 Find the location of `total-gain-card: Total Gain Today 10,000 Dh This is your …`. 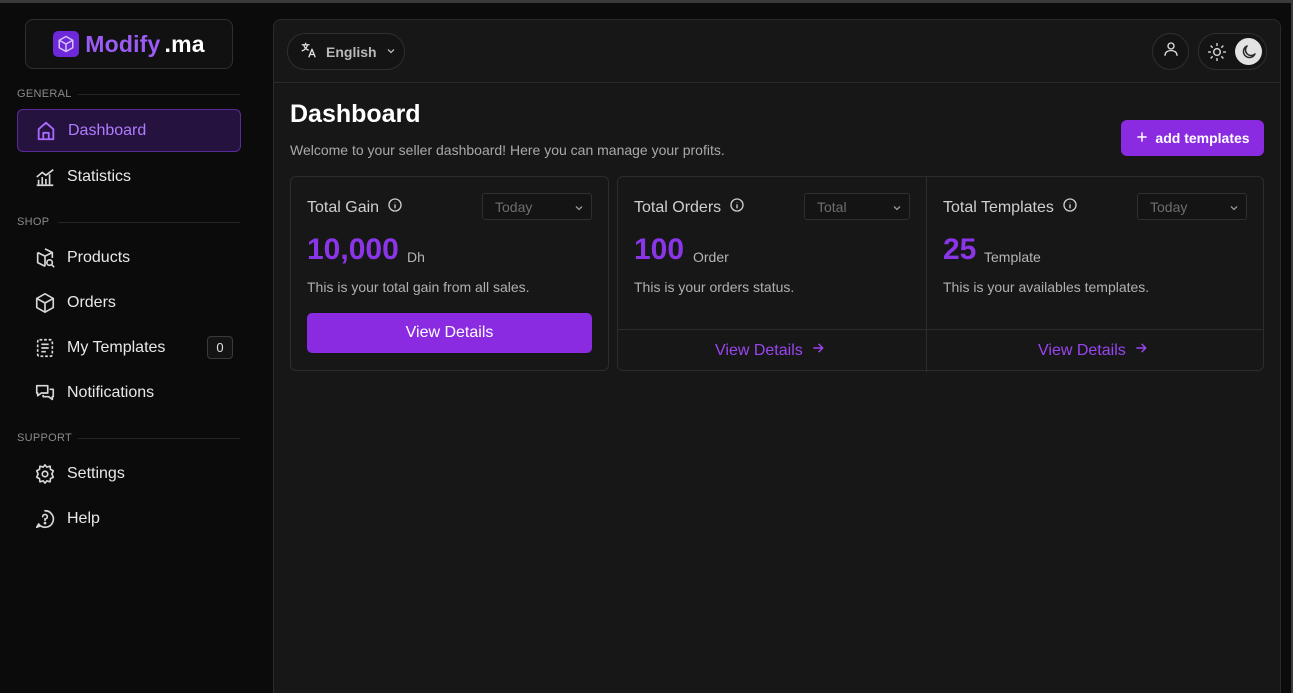

total-gain-card: Total Gain Today 10,000 Dh This is your … is located at coordinates (449, 273).